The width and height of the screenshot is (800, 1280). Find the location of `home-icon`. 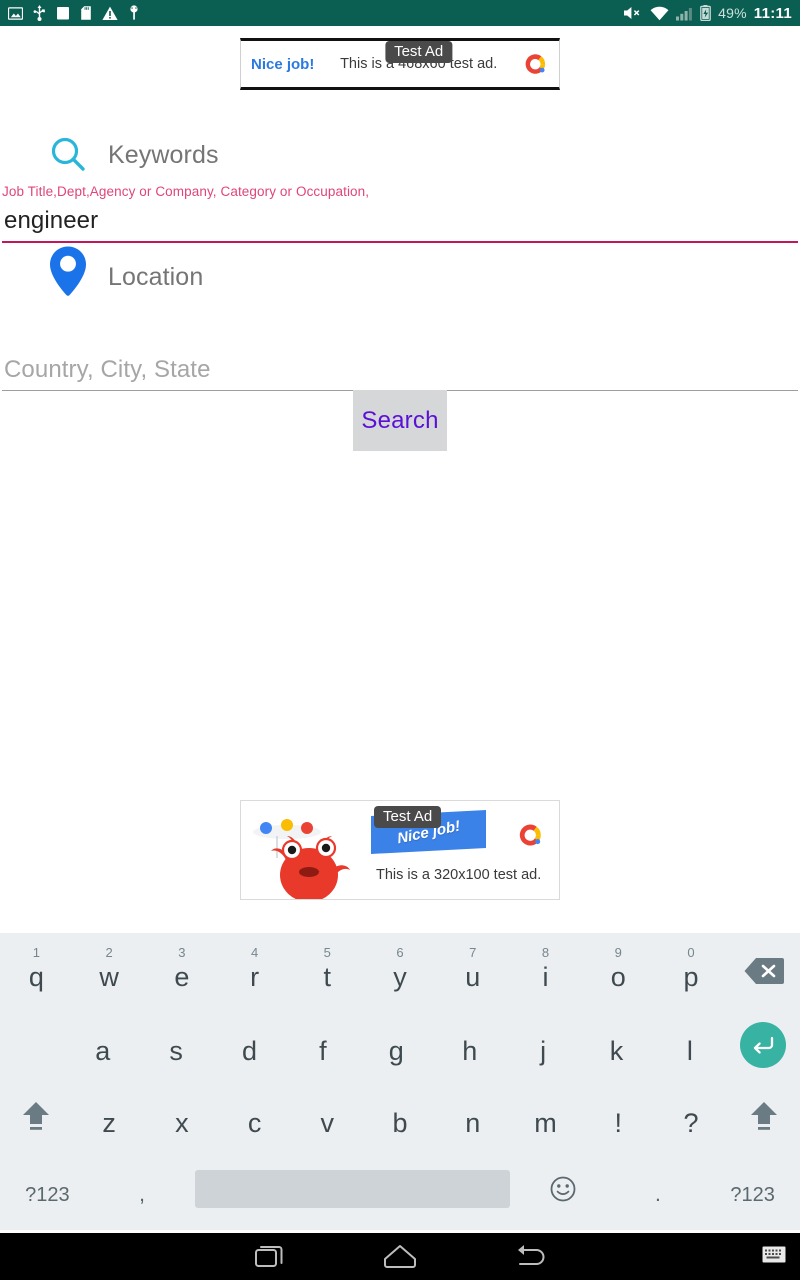

home-icon is located at coordinates (400, 1256).